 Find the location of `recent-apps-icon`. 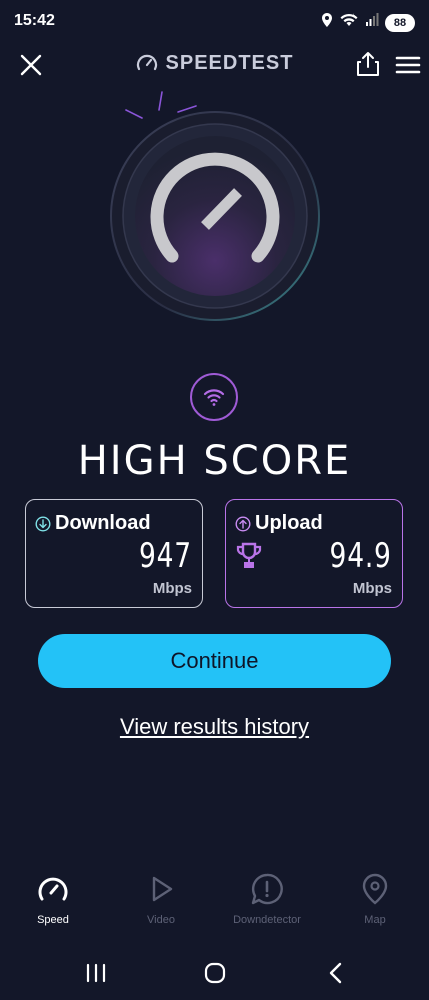

recent-apps-icon is located at coordinates (96, 973).